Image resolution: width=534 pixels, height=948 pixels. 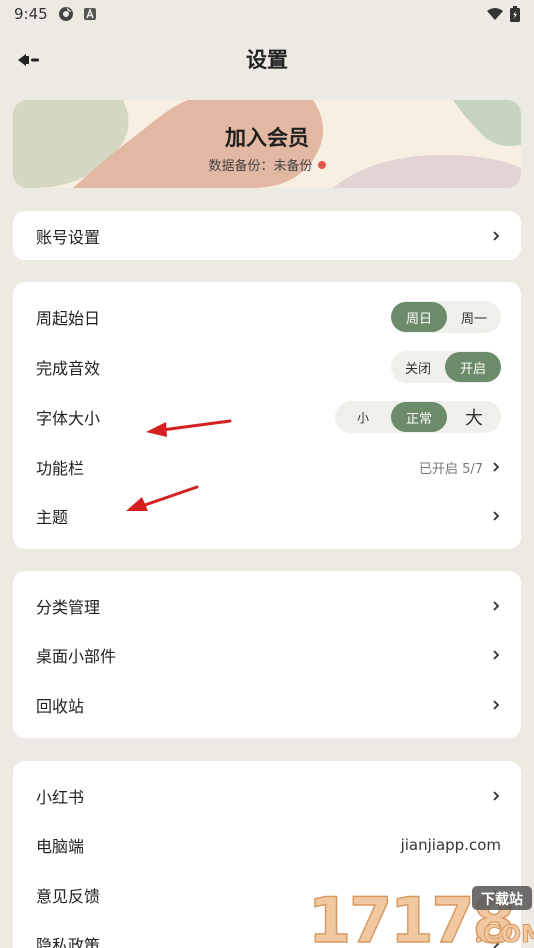 I want to click on font-size-normal: 正常, so click(x=419, y=417).